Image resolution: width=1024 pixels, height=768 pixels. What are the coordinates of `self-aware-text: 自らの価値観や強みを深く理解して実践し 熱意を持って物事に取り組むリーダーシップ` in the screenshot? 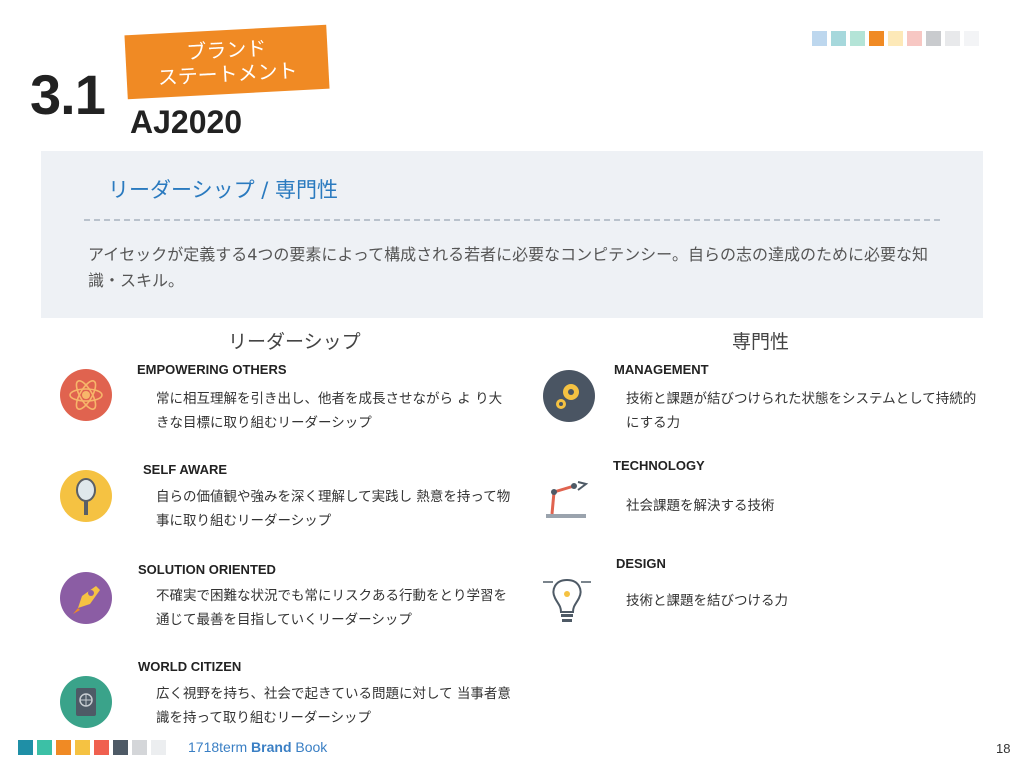 It's located at (333, 509).